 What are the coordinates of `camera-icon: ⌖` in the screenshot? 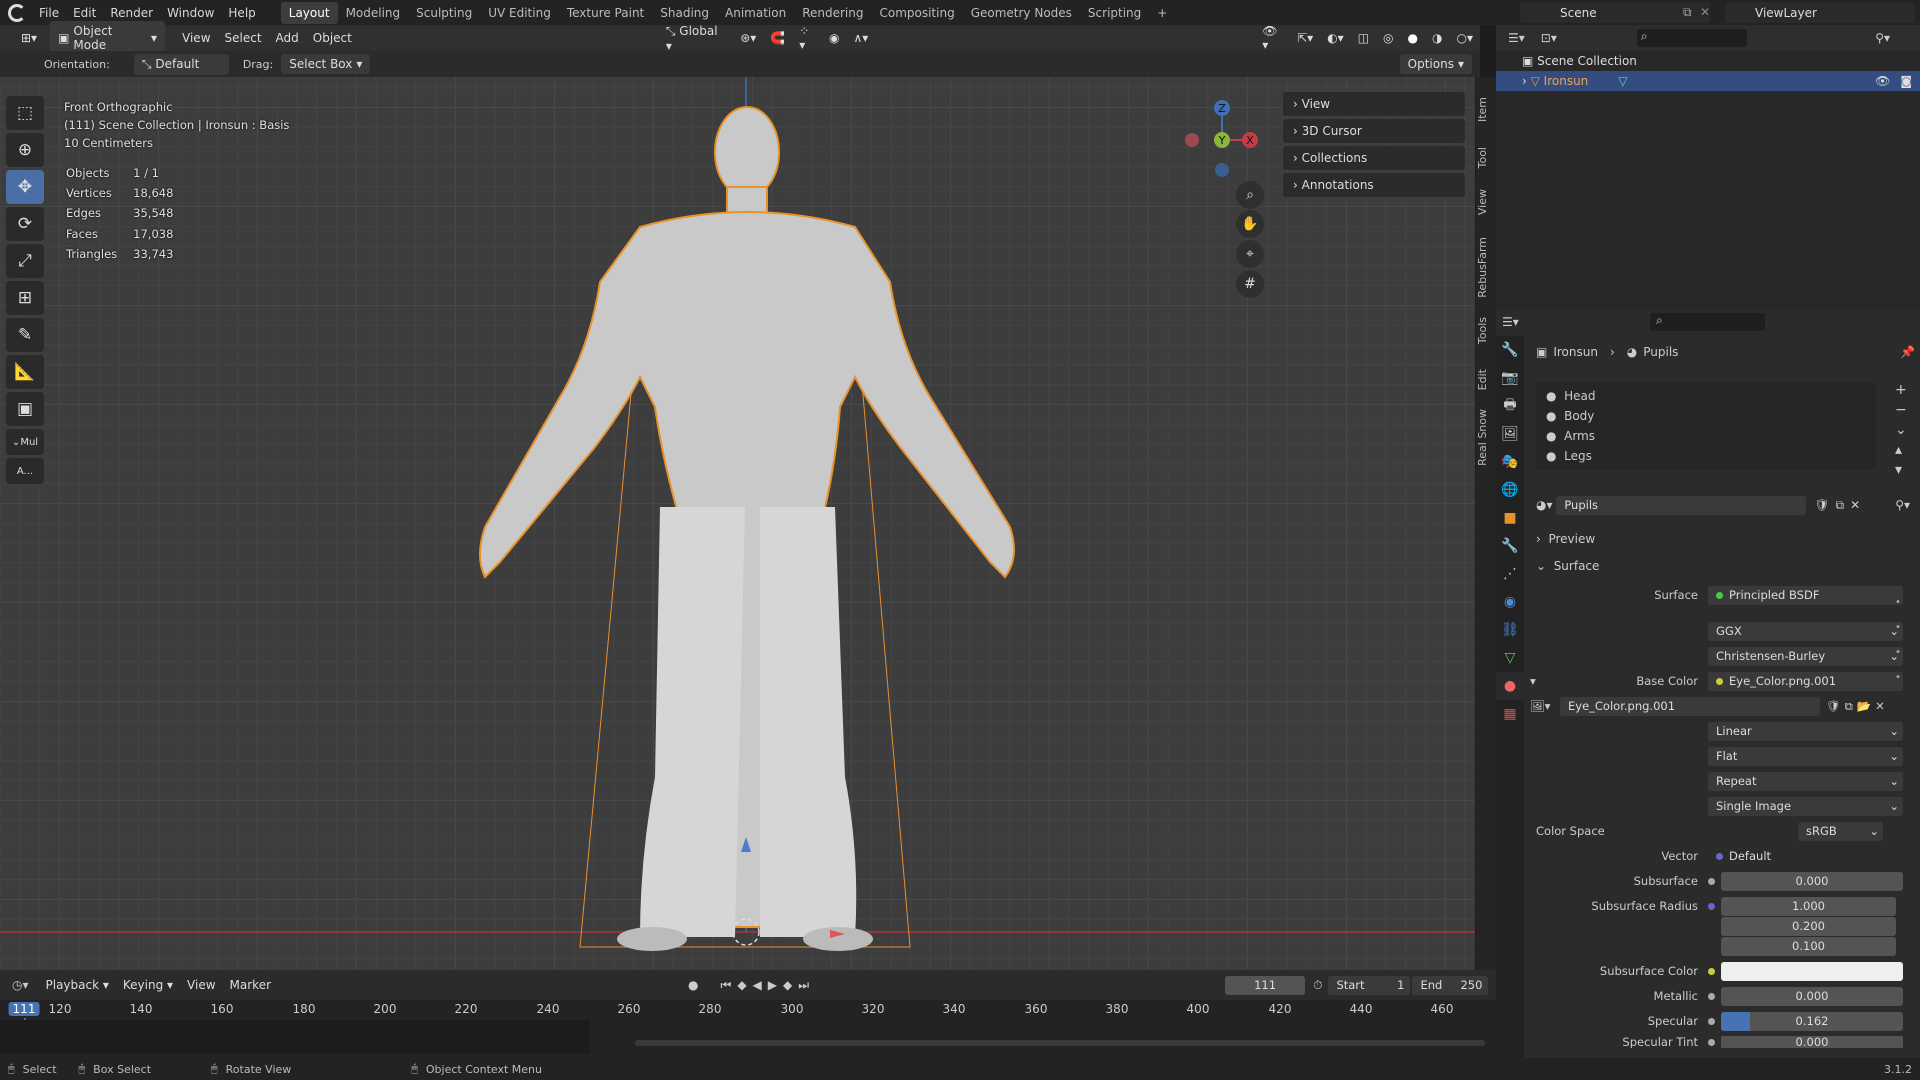 It's located at (1250, 254).